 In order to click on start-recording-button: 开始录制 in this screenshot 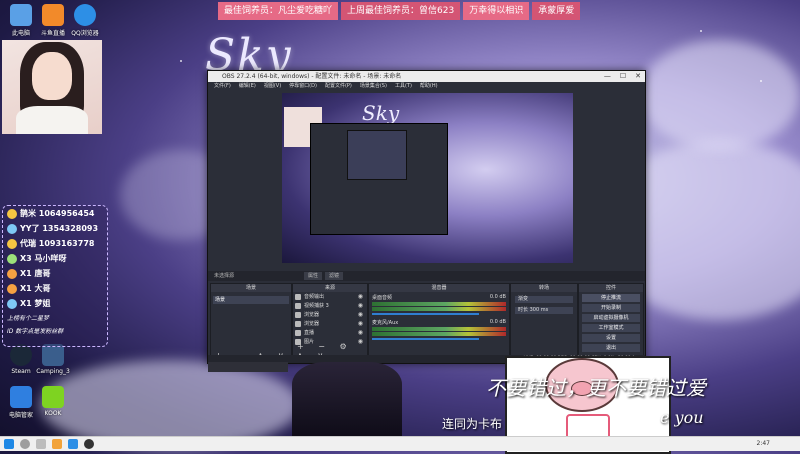, I will do `click(611, 308)`.